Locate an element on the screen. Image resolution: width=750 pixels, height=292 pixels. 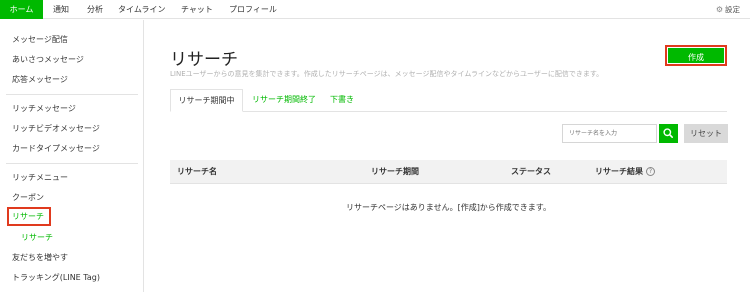
sidebar-item-rich-video-message: リッチビデオメッセージ is located at coordinates (56, 129).